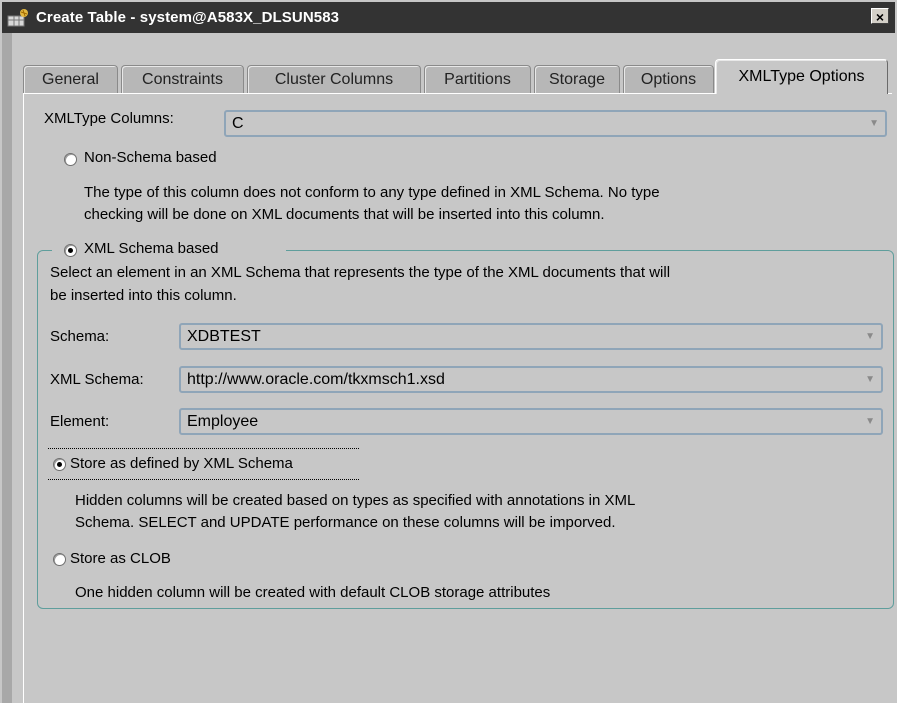 This screenshot has width=897, height=703. Describe the element at coordinates (143, 295) in the screenshot. I see `xml-schema-description-2: be inserted into this column.` at that location.